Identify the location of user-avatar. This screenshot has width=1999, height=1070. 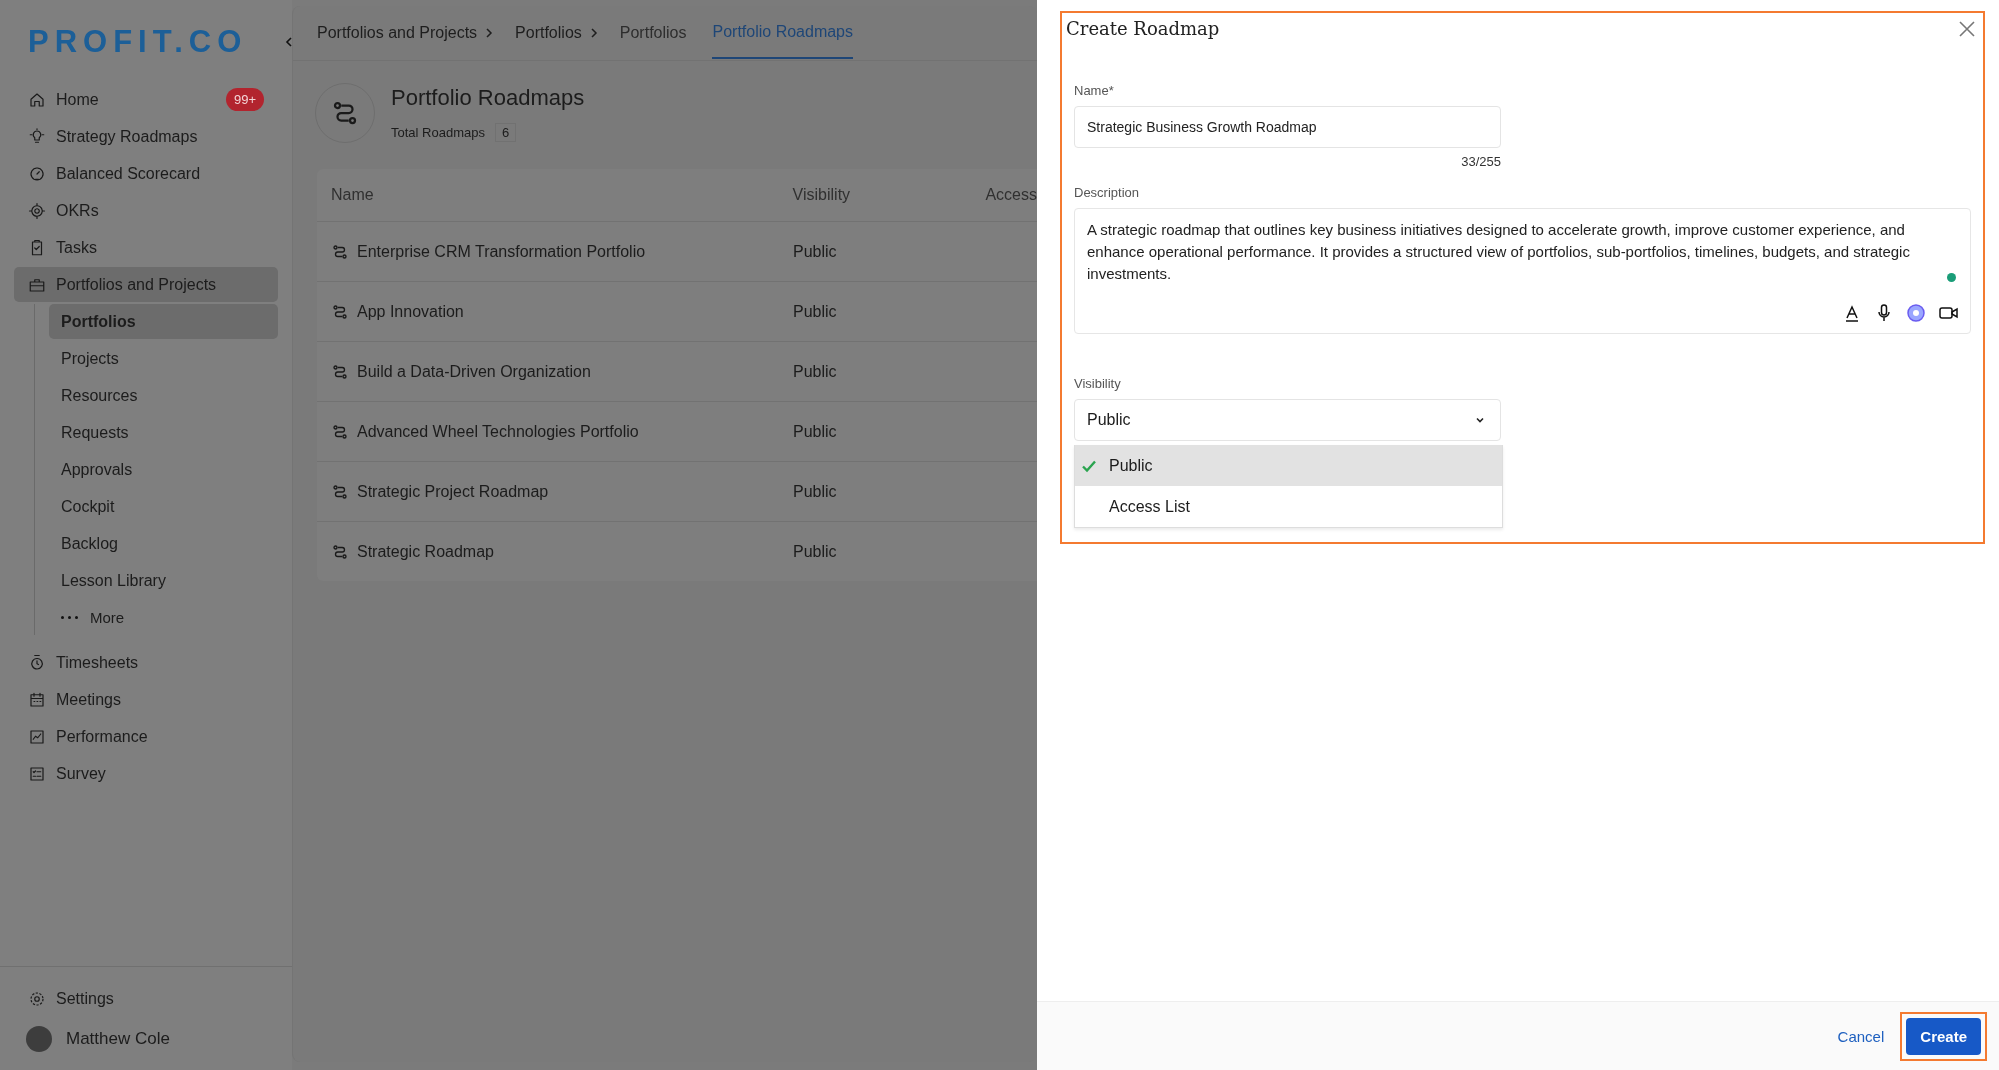
(39, 1039).